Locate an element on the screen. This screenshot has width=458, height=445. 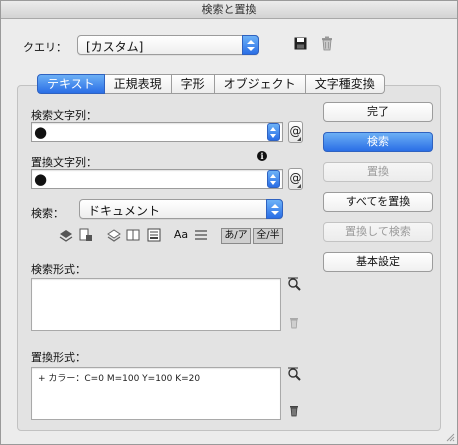
find-what-label: 検索文字列： is located at coordinates (64, 115).